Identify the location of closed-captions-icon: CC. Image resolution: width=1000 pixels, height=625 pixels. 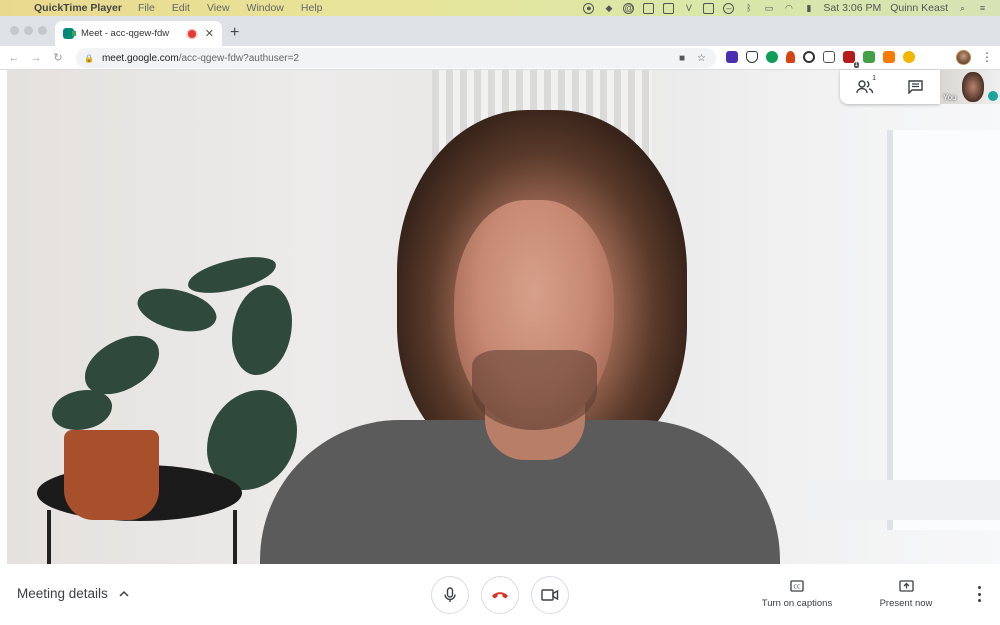
(797, 586).